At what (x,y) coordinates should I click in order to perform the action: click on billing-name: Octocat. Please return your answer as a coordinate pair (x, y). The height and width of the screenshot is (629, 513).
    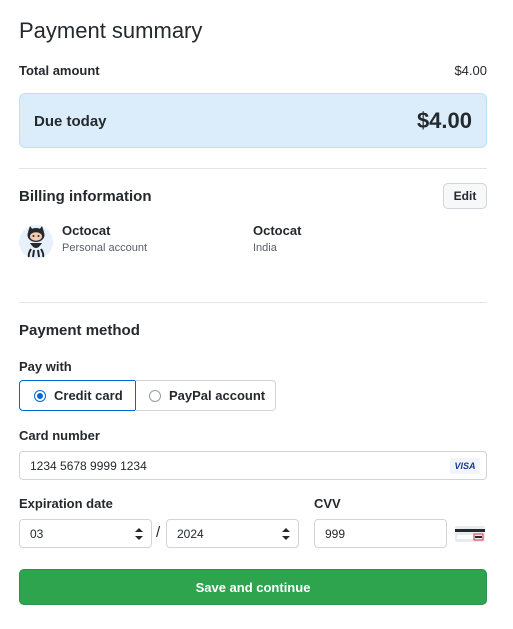
    Looking at the image, I should click on (277, 230).